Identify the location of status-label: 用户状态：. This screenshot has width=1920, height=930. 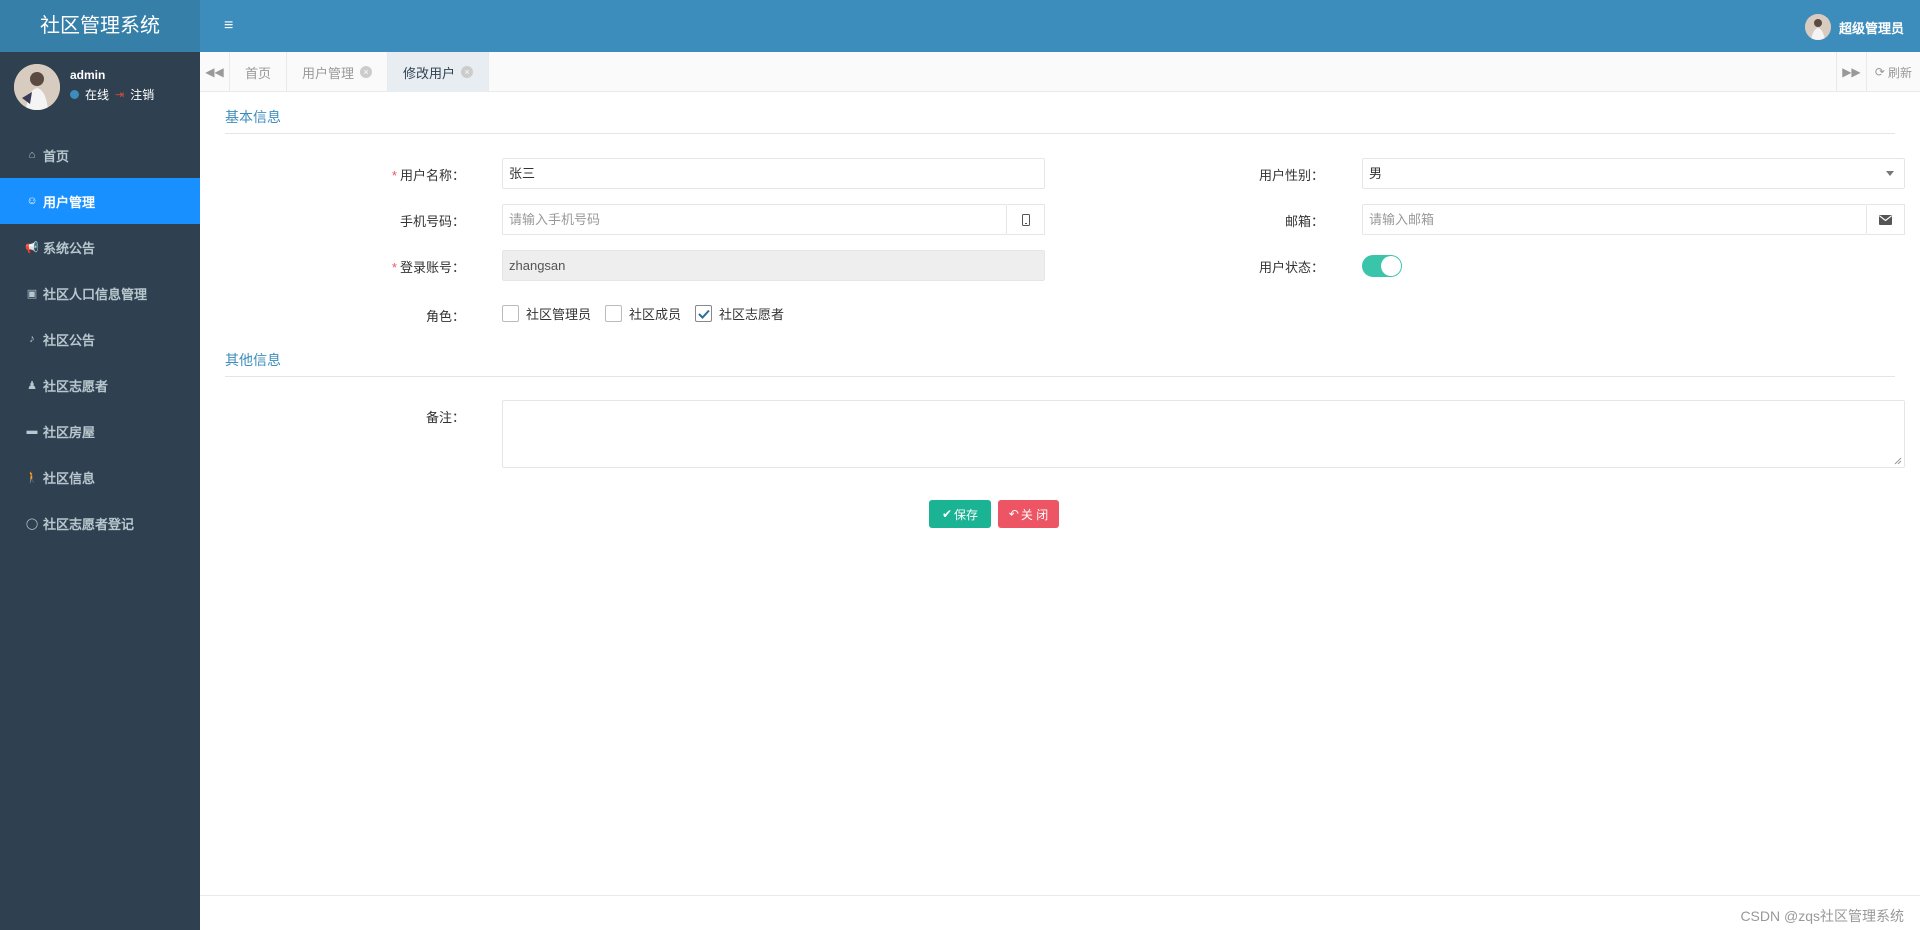
(1291, 267).